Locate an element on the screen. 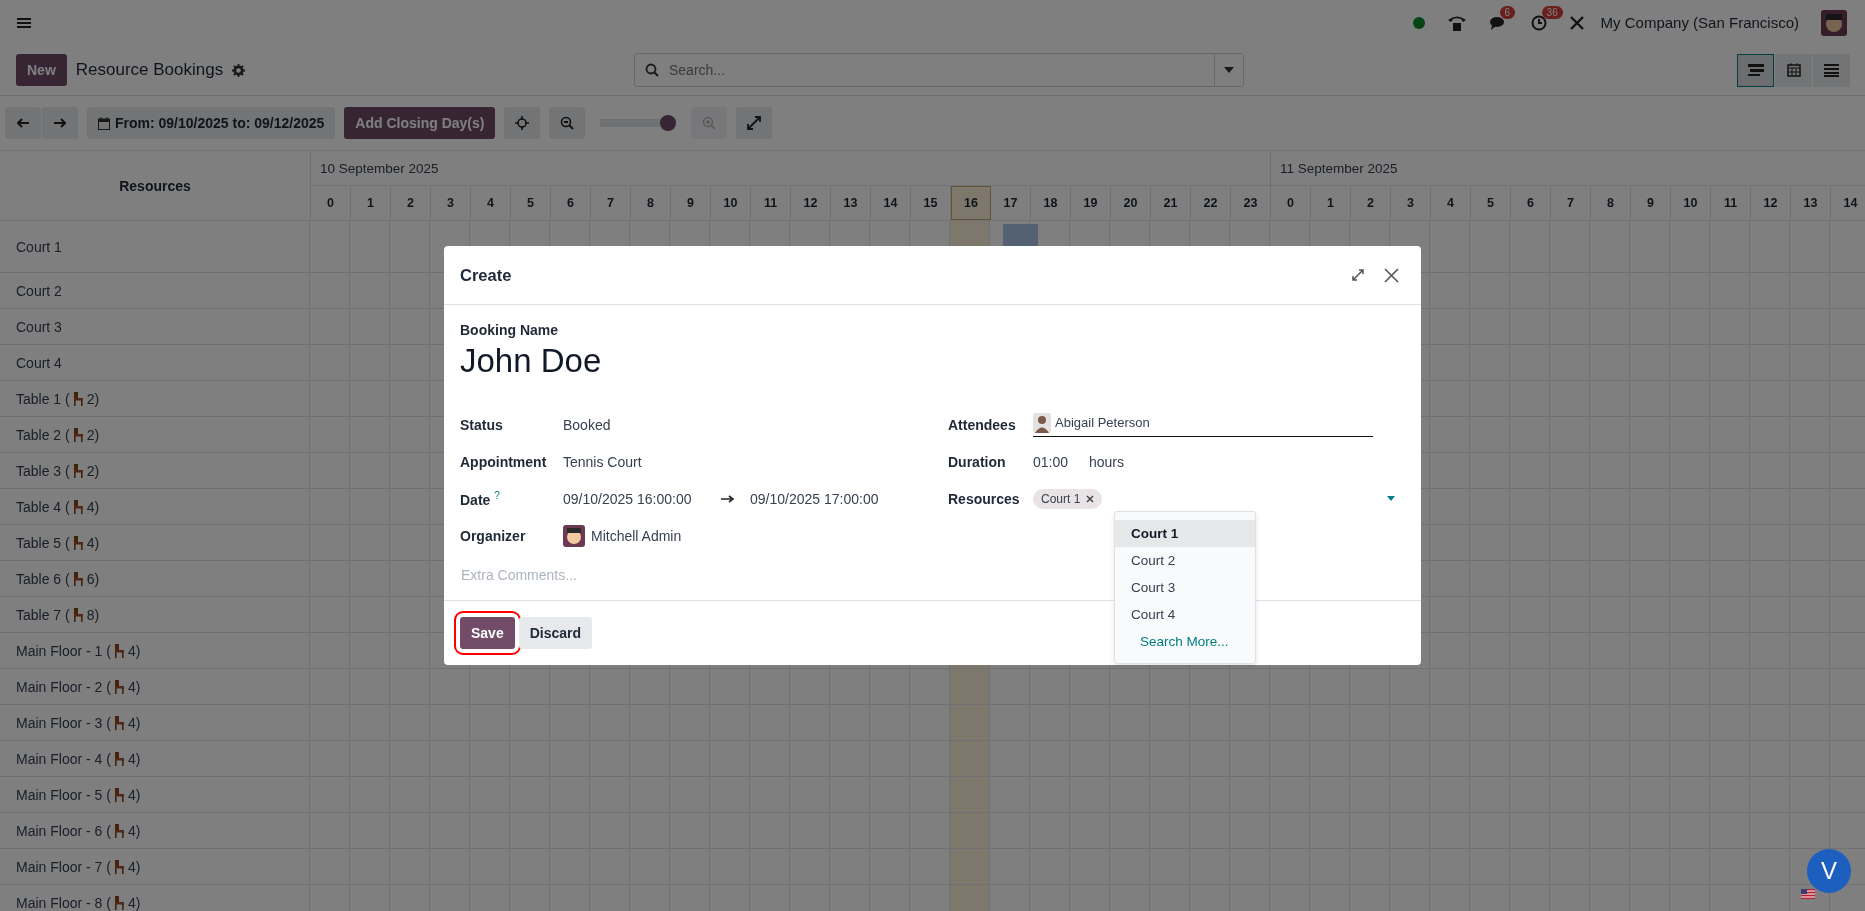 This screenshot has width=1865, height=911. dropdown-option: Court 4 is located at coordinates (1185, 614).